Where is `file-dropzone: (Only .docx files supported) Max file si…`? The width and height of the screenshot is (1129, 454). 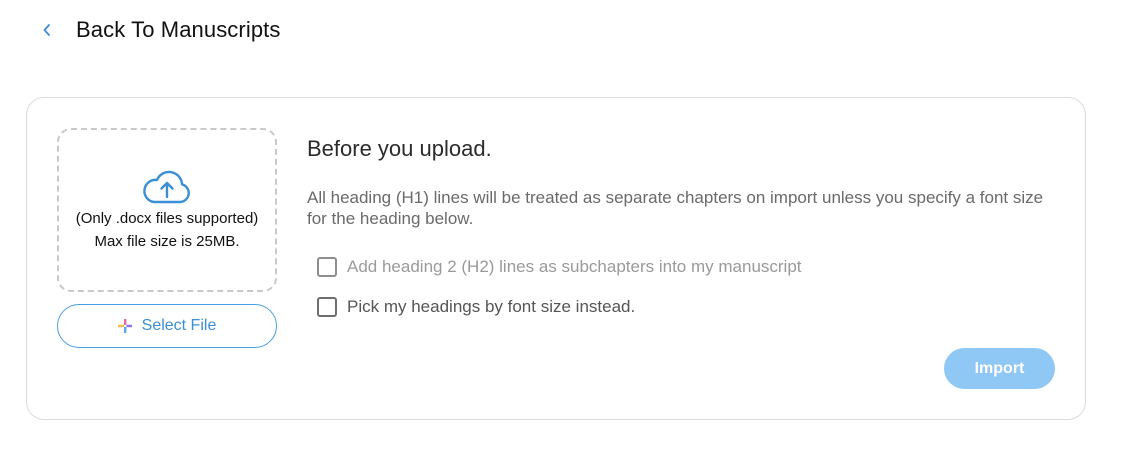 file-dropzone: (Only .docx files supported) Max file si… is located at coordinates (167, 210).